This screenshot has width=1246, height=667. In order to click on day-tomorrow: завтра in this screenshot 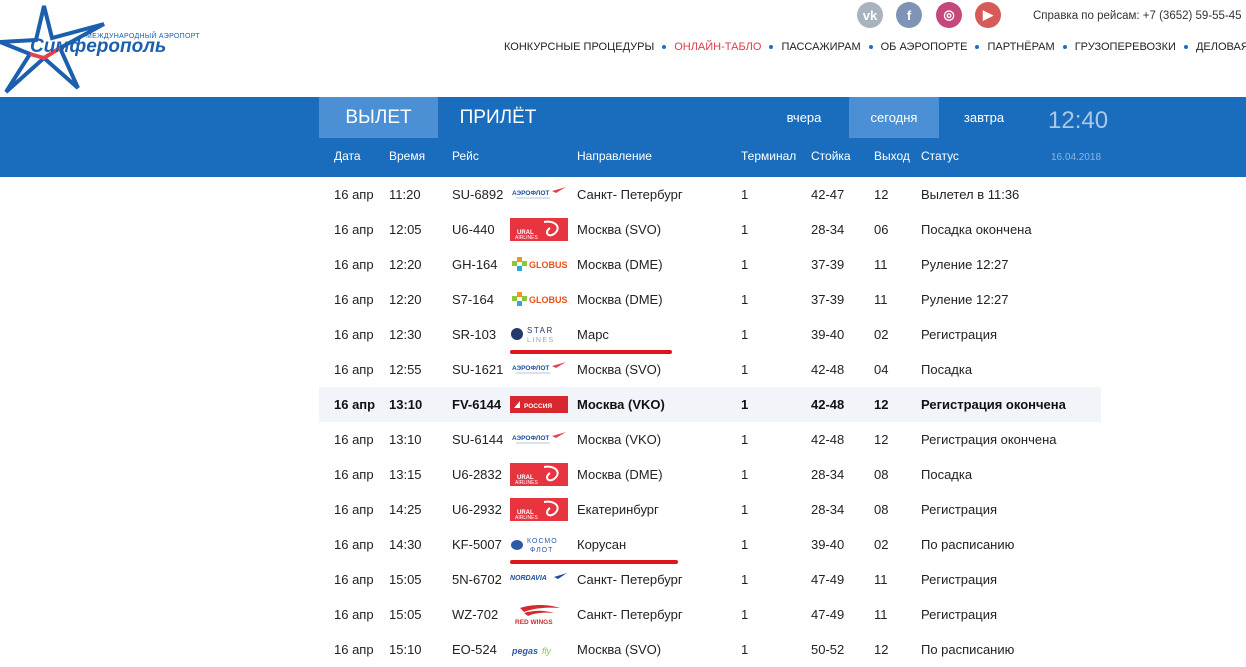, I will do `click(984, 117)`.